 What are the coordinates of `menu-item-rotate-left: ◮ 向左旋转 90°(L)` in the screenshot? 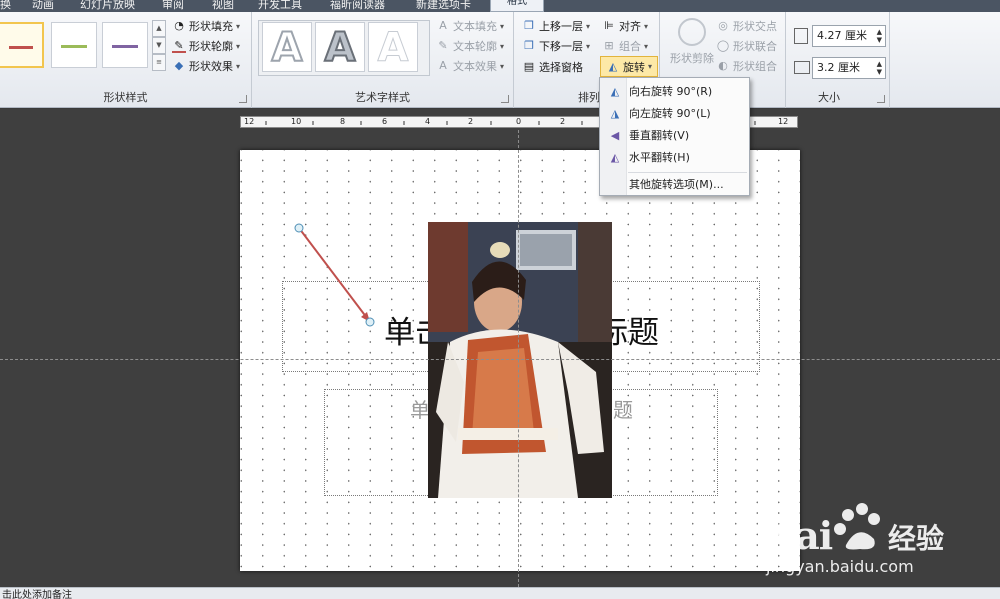 It's located at (674, 113).